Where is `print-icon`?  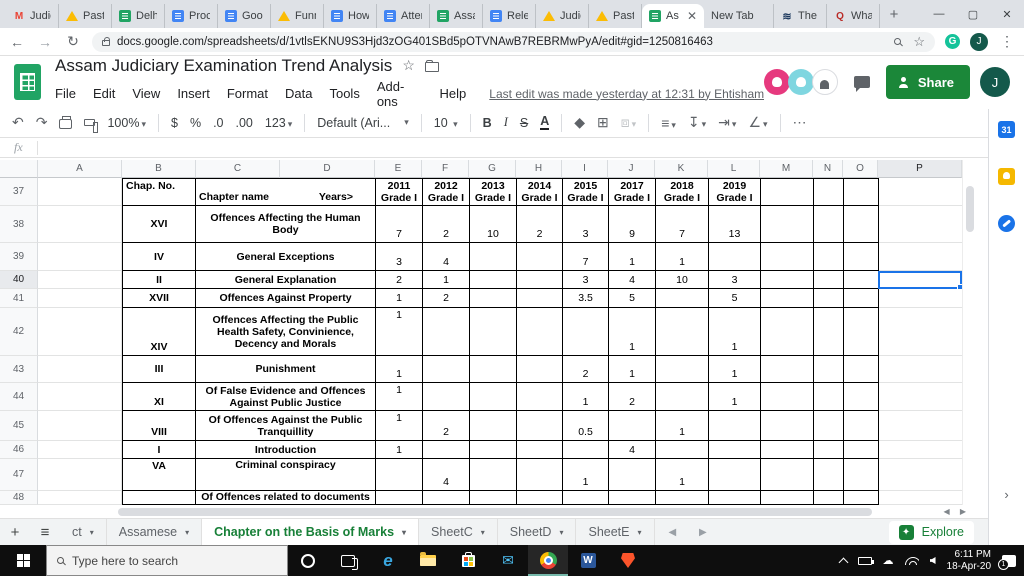
print-icon is located at coordinates (66, 122).